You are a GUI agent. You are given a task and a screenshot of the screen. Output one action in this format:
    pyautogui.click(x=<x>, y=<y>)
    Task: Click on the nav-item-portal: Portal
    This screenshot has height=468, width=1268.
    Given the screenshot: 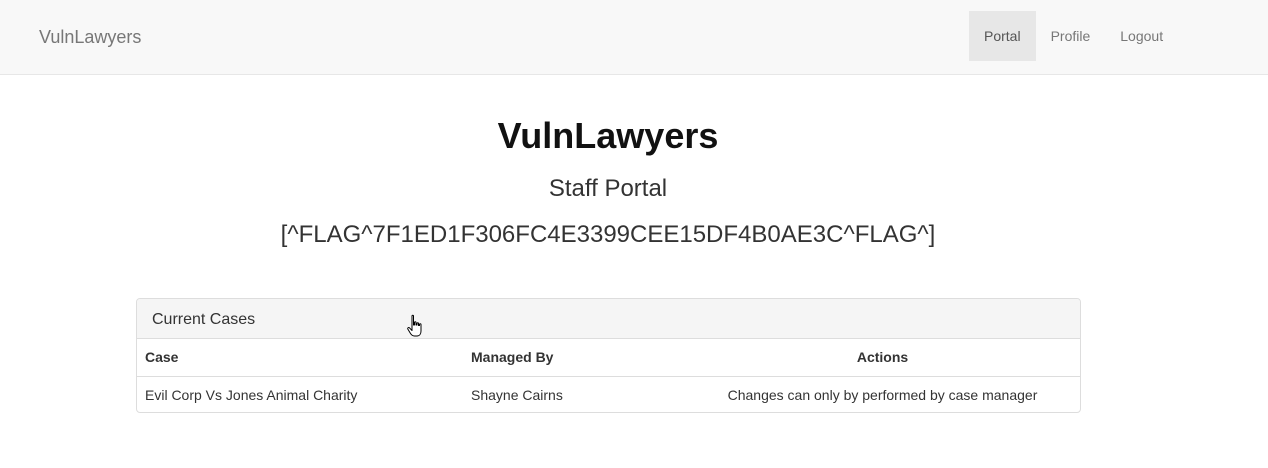 What is the action you would take?
    pyautogui.click(x=1002, y=36)
    